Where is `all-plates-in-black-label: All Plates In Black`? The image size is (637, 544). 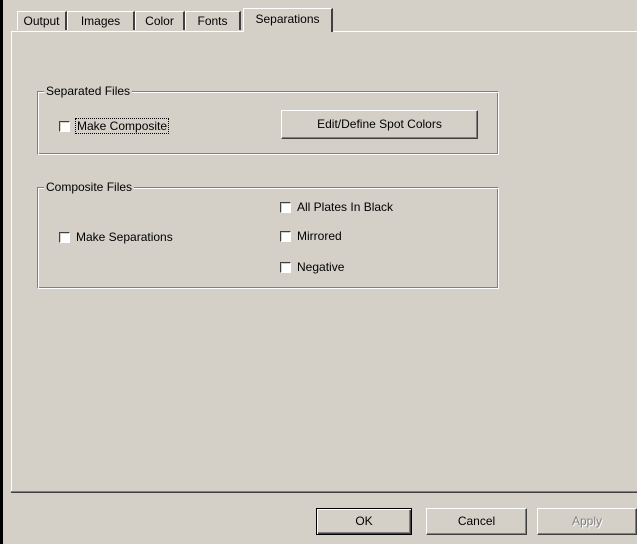 all-plates-in-black-label: All Plates In Black is located at coordinates (345, 207).